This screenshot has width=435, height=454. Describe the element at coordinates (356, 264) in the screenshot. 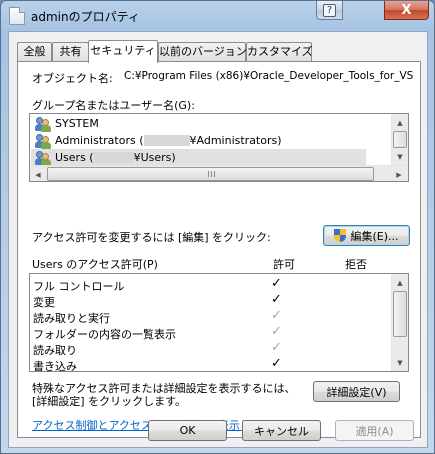

I see `deny-column-header: 拒否` at that location.